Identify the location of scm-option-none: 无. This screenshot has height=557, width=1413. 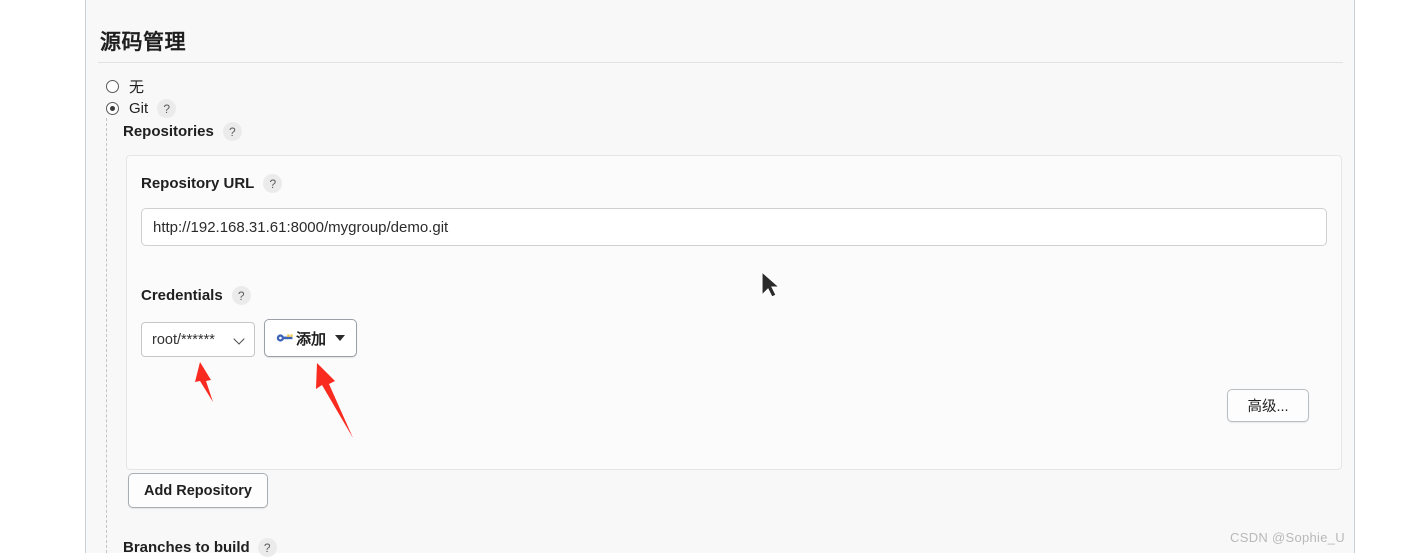
(125, 86).